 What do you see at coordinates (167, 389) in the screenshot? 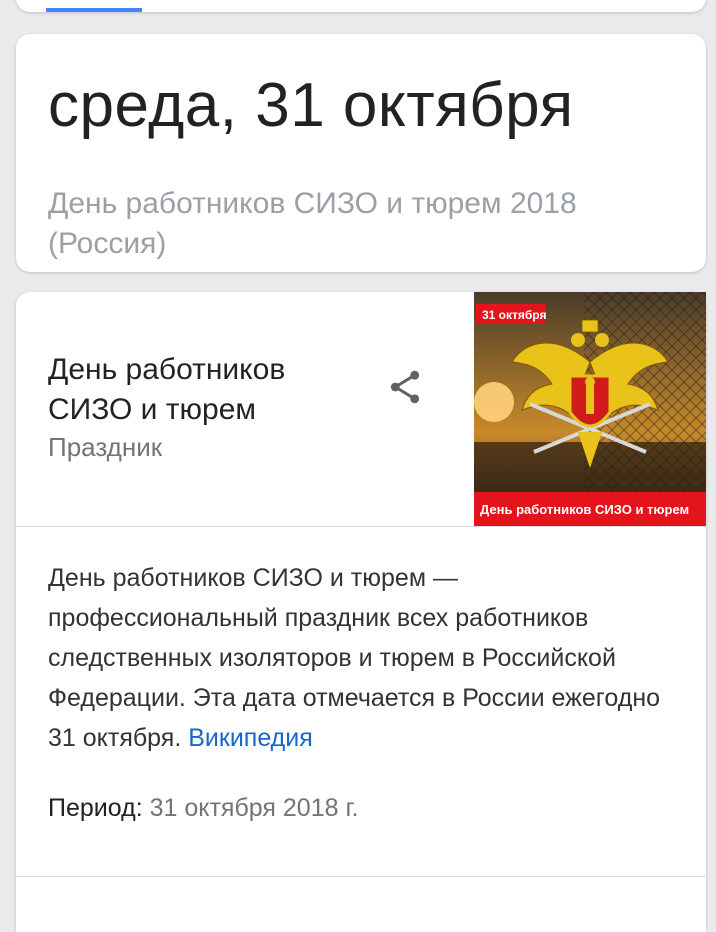
I see `panel-title: День работников СИЗО и тюрем` at bounding box center [167, 389].